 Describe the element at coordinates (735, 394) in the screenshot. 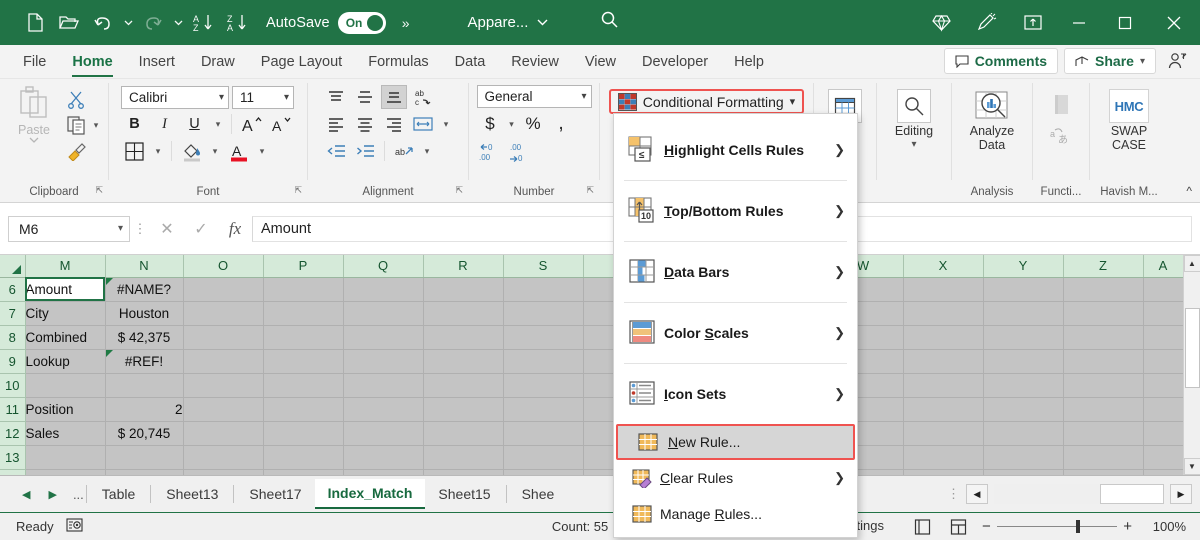

I see `menu-item-icon-sets: Icon Sets ❯` at that location.